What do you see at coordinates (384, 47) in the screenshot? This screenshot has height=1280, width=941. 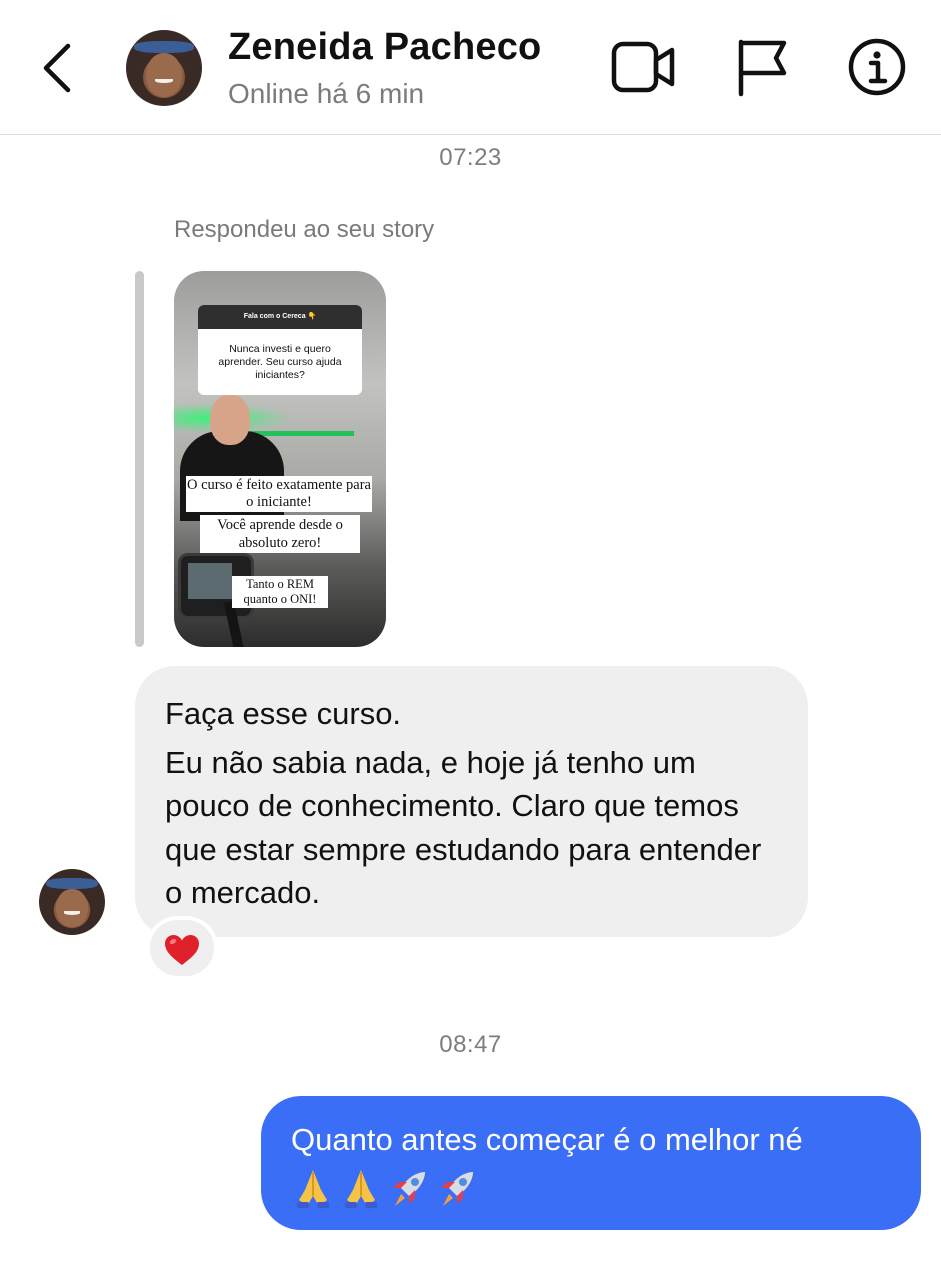 I see `contact-name: Zeneida Pacheco` at bounding box center [384, 47].